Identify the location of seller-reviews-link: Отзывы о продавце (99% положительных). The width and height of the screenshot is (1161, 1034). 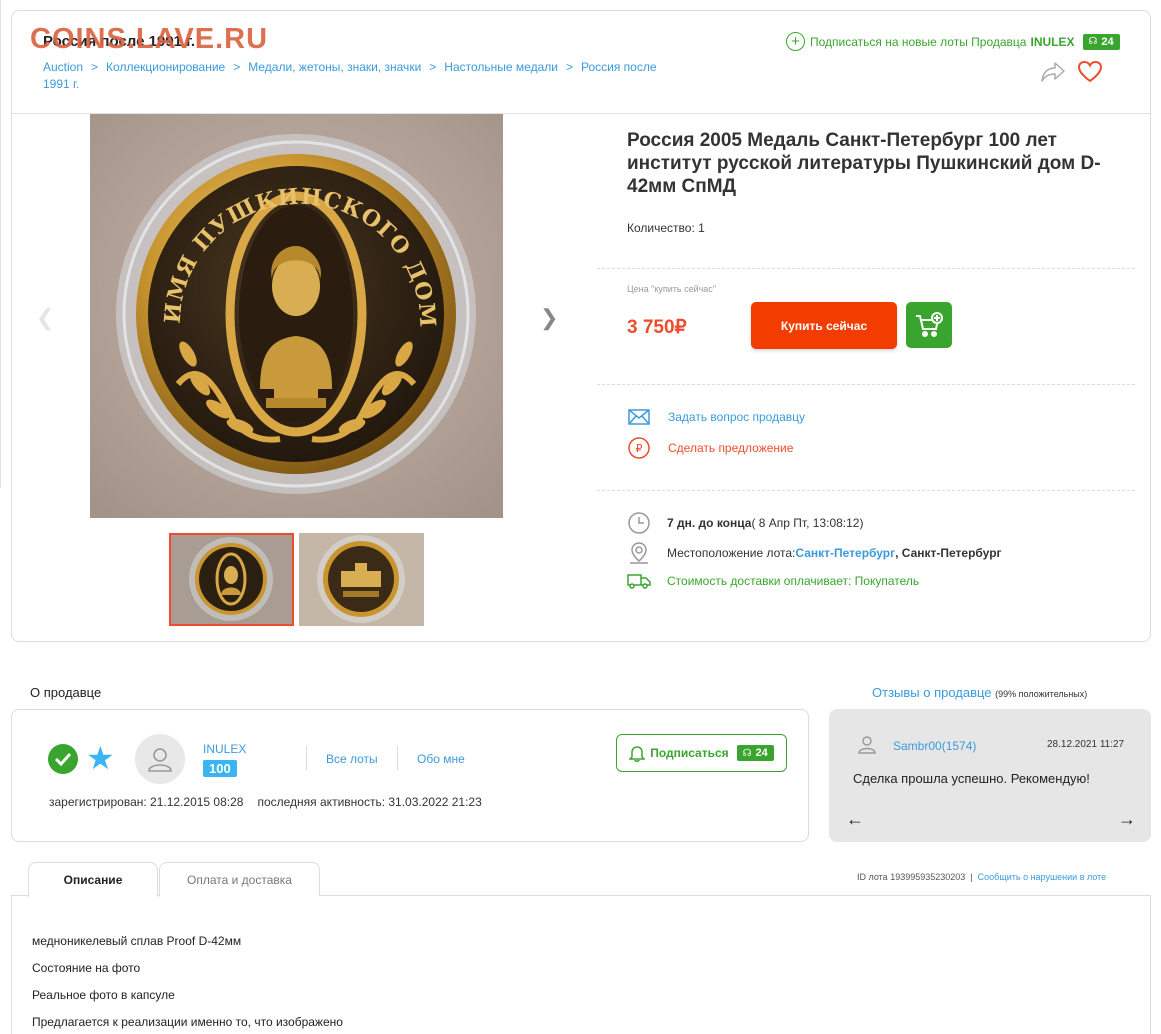
(979, 692).